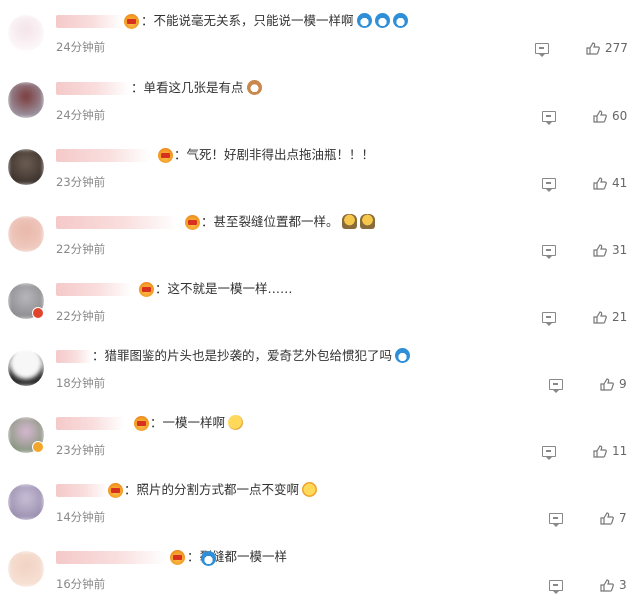 The width and height of the screenshot is (640, 614). What do you see at coordinates (310, 489) in the screenshot?
I see `laughing-emoji-icon` at bounding box center [310, 489].